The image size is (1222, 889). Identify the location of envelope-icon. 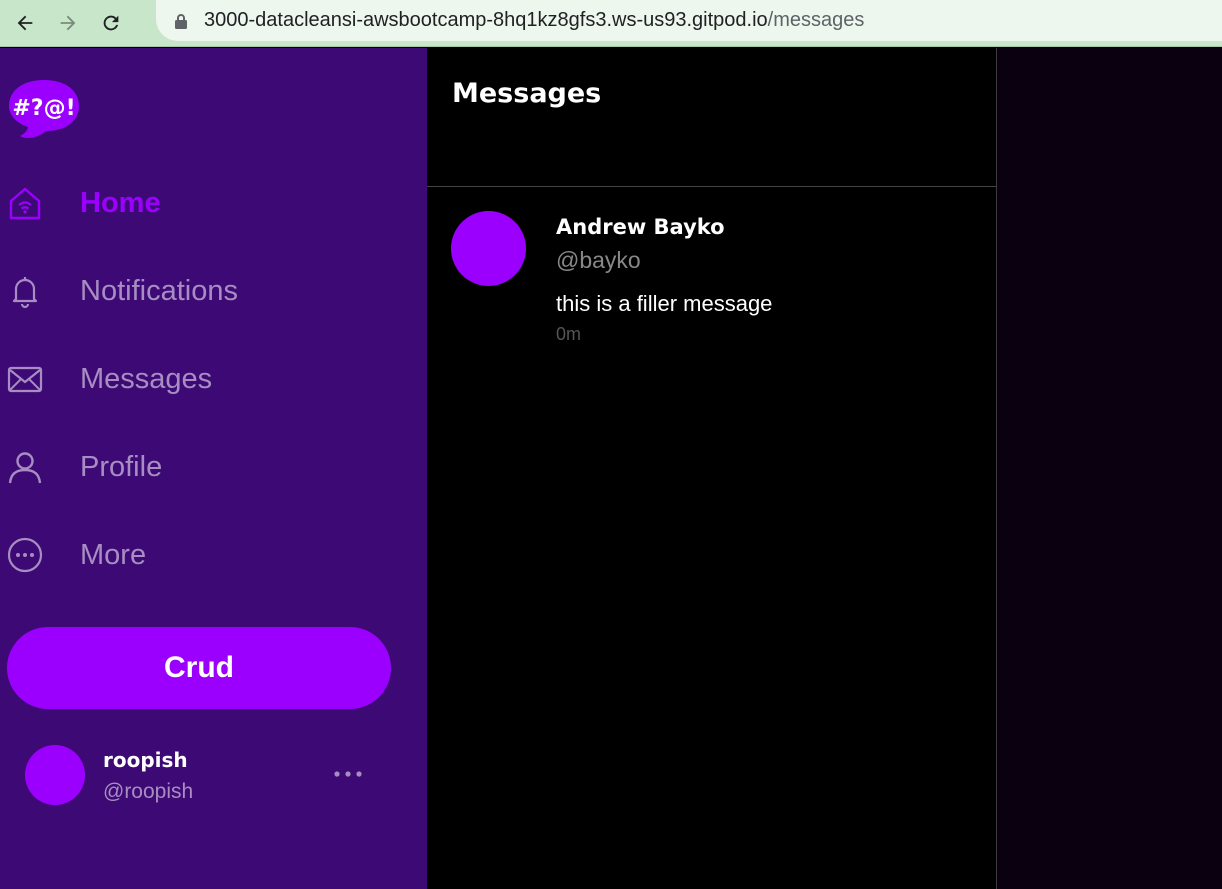
(25, 379).